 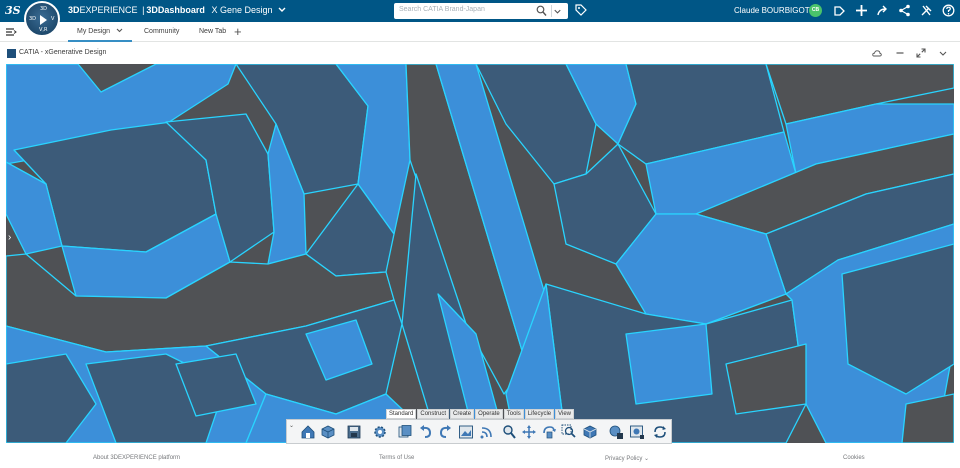 I want to click on compass-label-left: 3D, so click(x=33, y=19).